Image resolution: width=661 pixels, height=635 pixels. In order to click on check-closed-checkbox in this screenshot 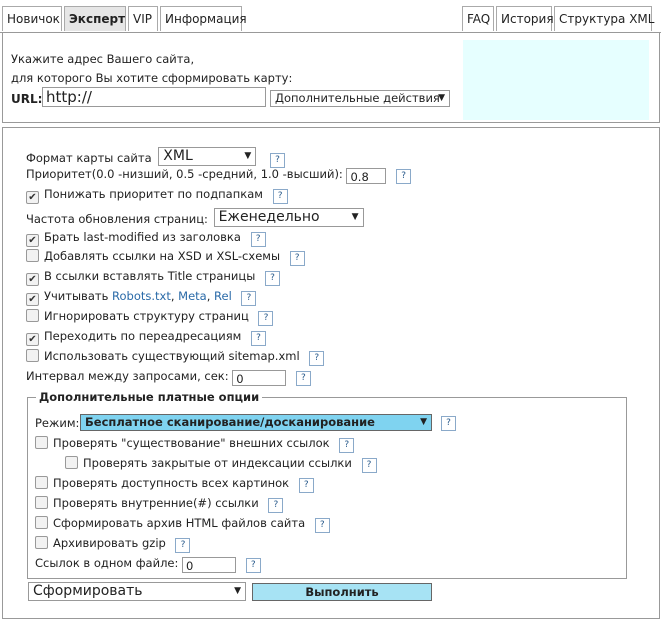, I will do `click(71, 462)`.